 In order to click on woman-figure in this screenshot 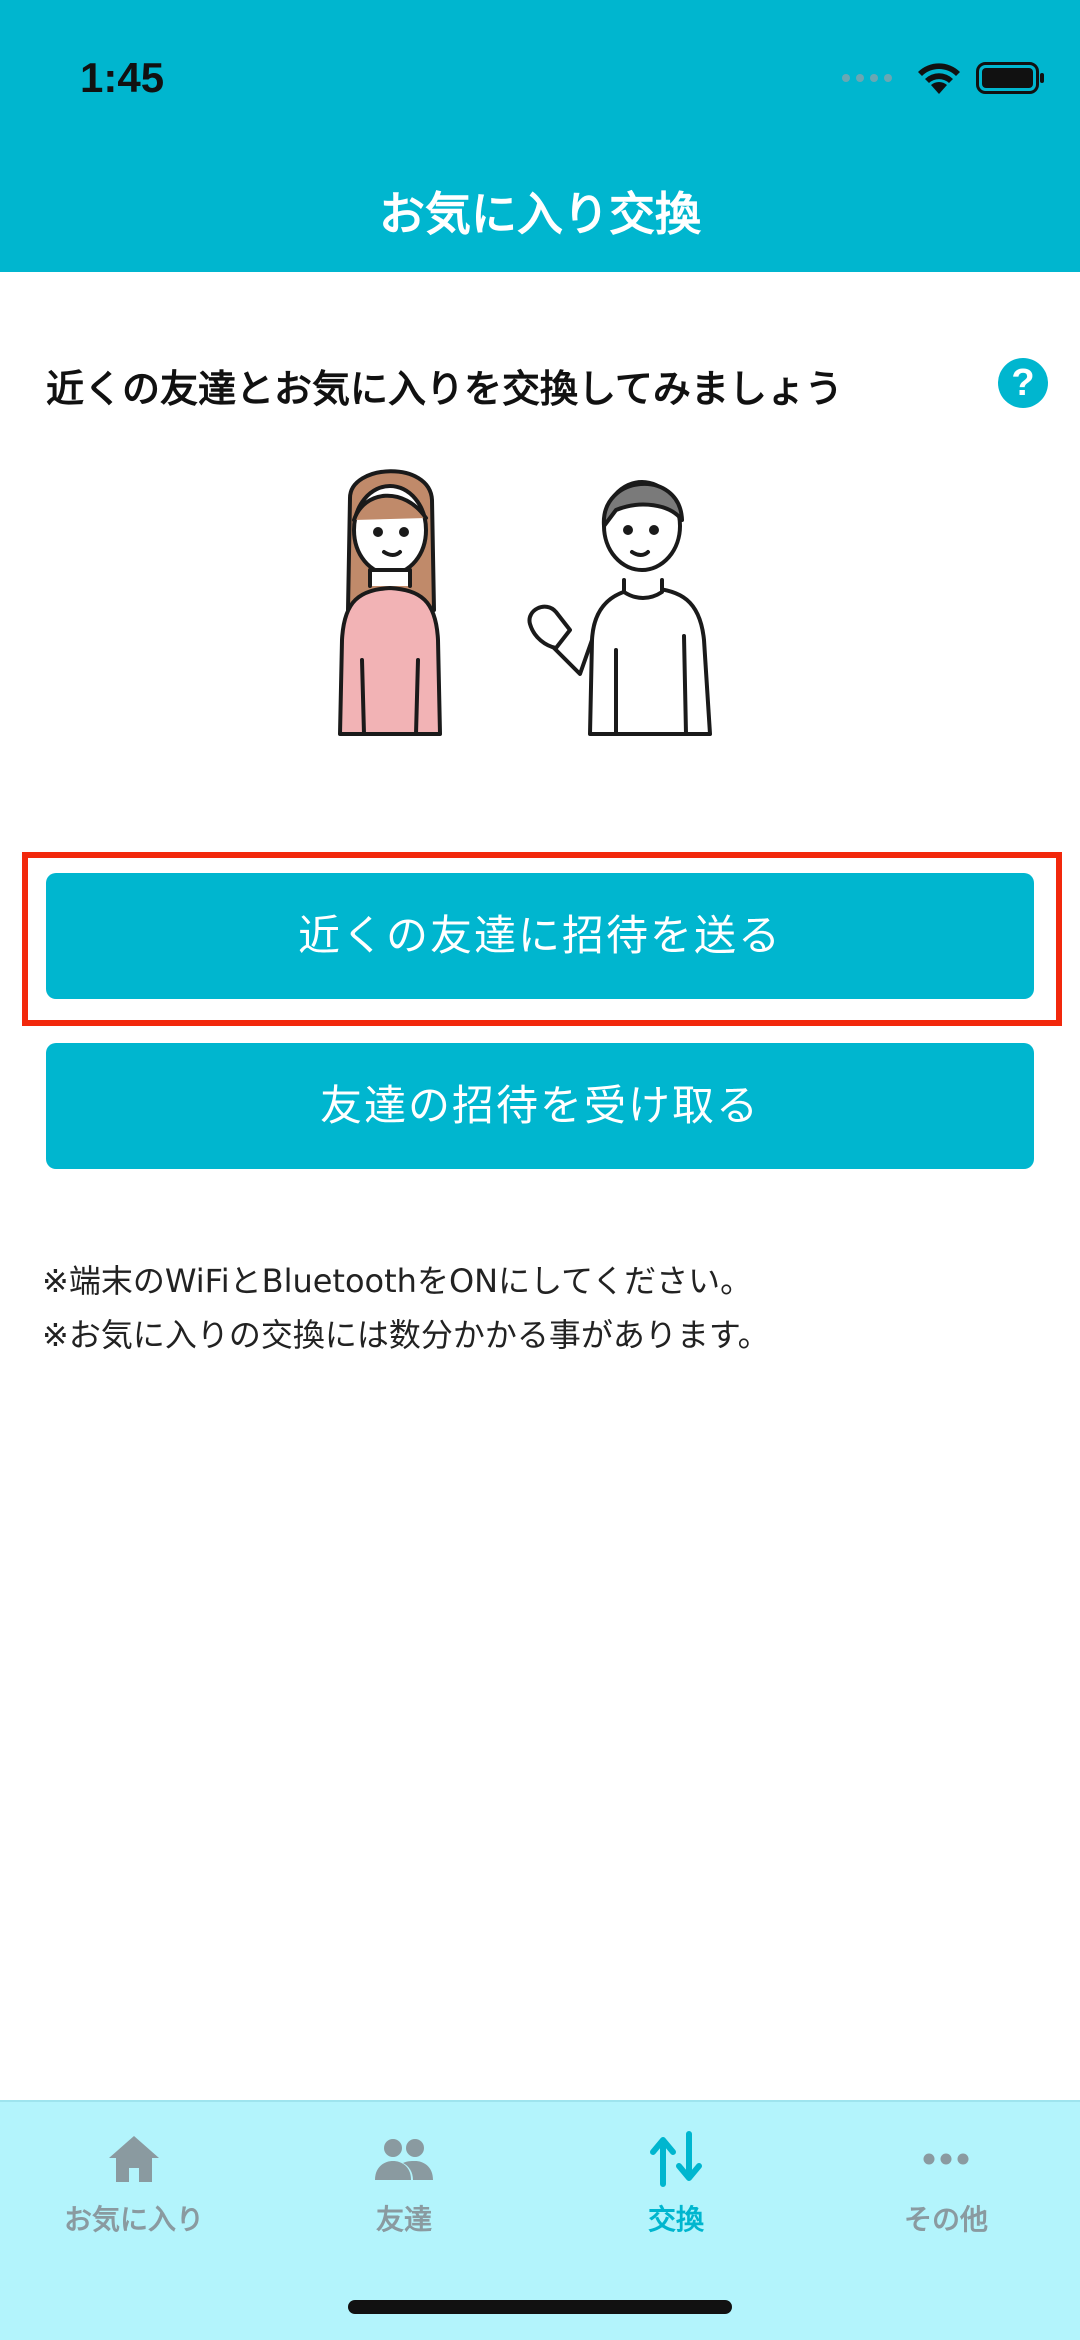, I will do `click(390, 602)`.